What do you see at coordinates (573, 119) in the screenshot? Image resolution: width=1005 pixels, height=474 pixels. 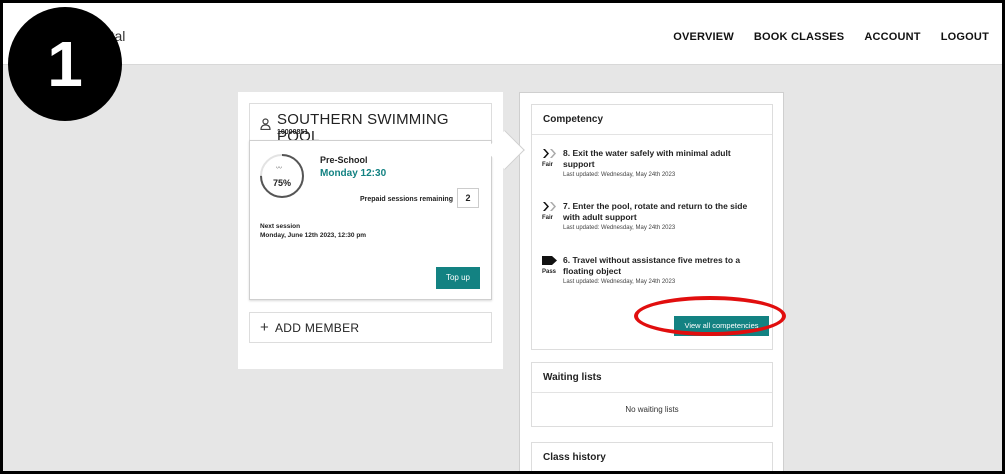 I see `competency-title: Competency` at bounding box center [573, 119].